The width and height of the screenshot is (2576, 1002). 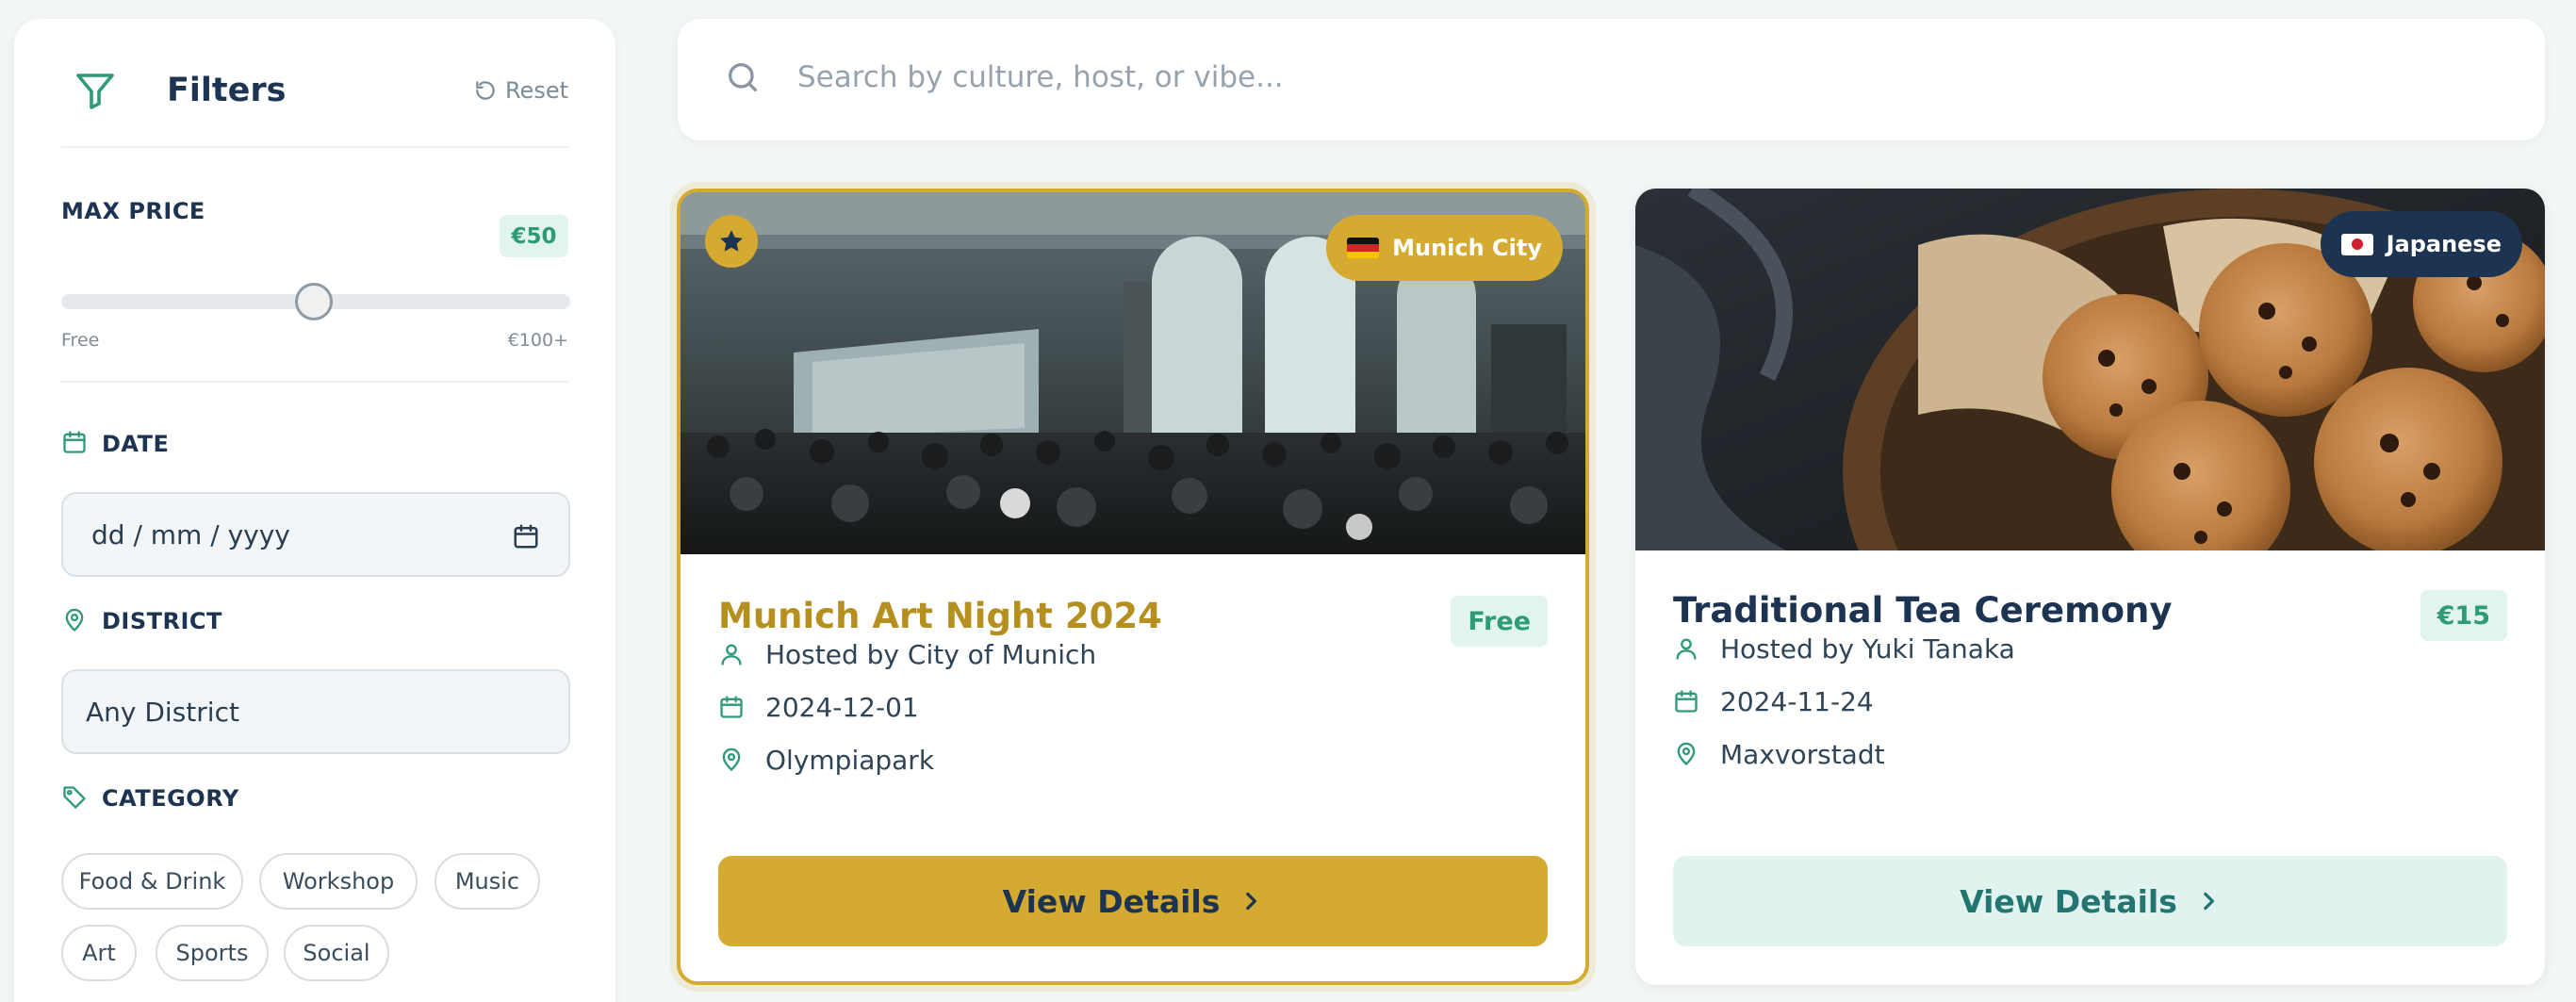 I want to click on event-host-text: Hosted by City of Munich, so click(x=931, y=654).